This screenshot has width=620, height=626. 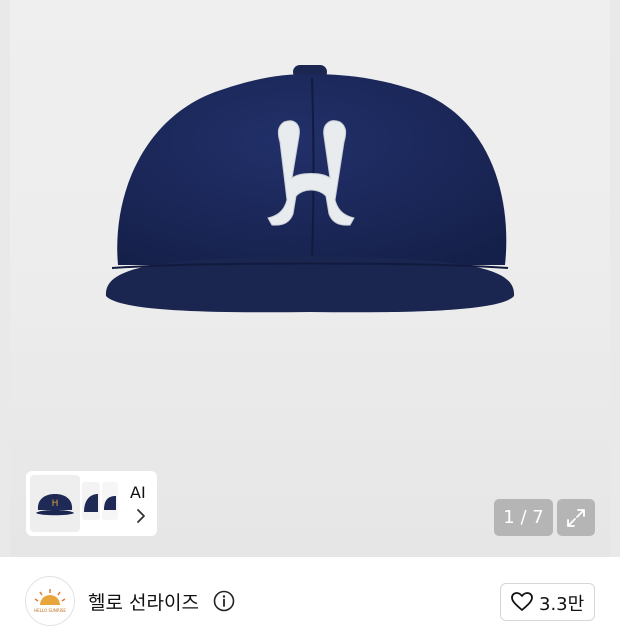 I want to click on heart-icon, so click(x=522, y=601).